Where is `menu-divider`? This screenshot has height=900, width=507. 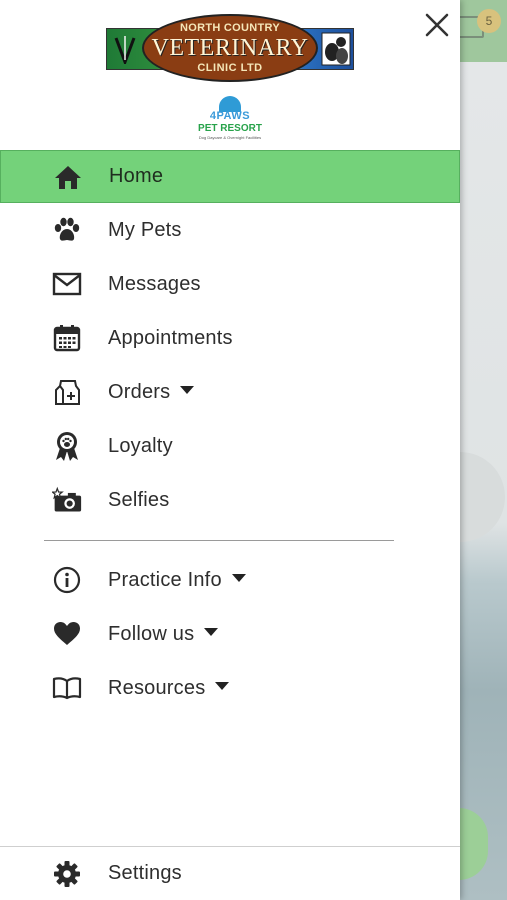
menu-divider is located at coordinates (219, 540).